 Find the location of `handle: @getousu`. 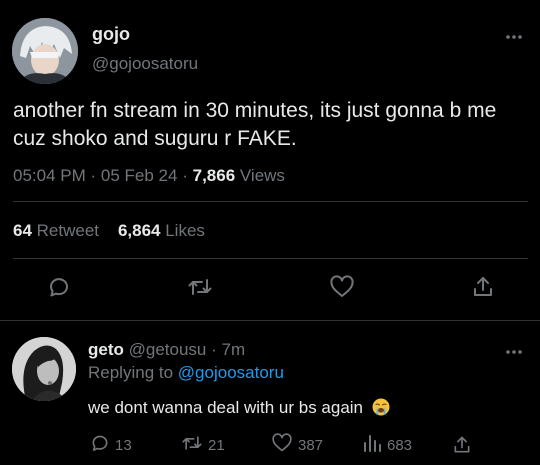

handle: @getousu is located at coordinates (168, 349).